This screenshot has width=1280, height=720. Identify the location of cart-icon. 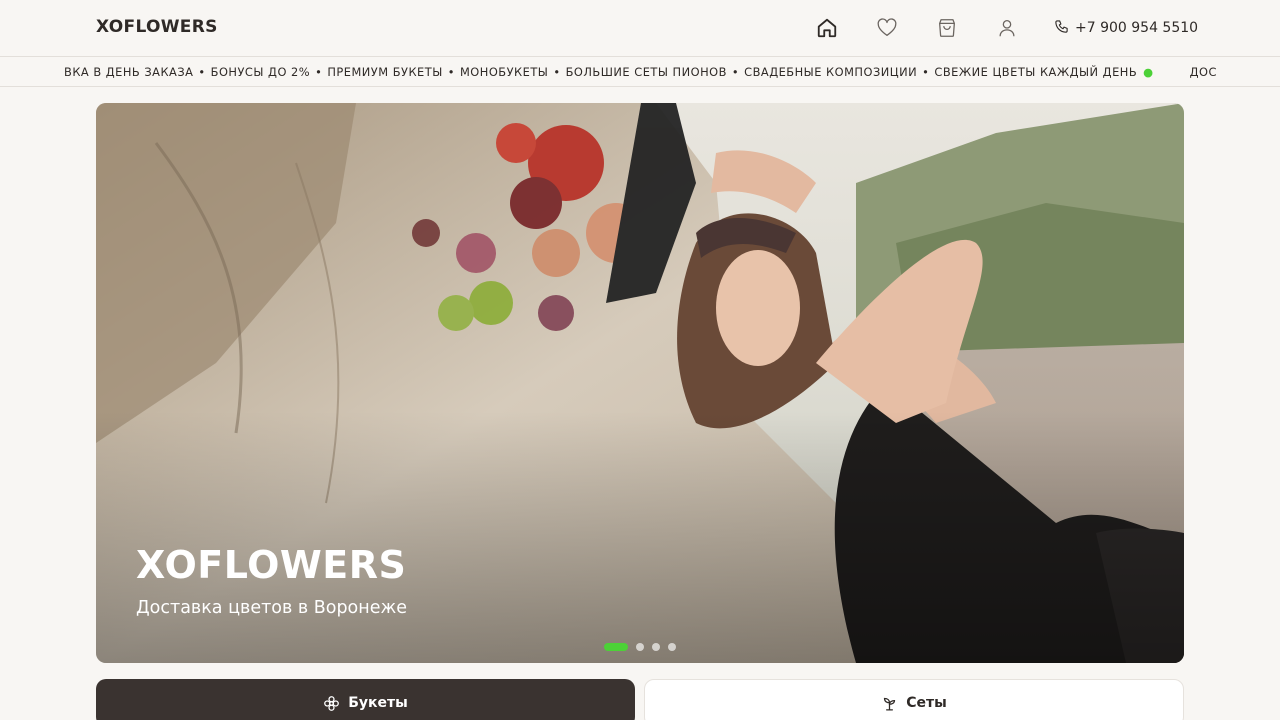
(947, 28).